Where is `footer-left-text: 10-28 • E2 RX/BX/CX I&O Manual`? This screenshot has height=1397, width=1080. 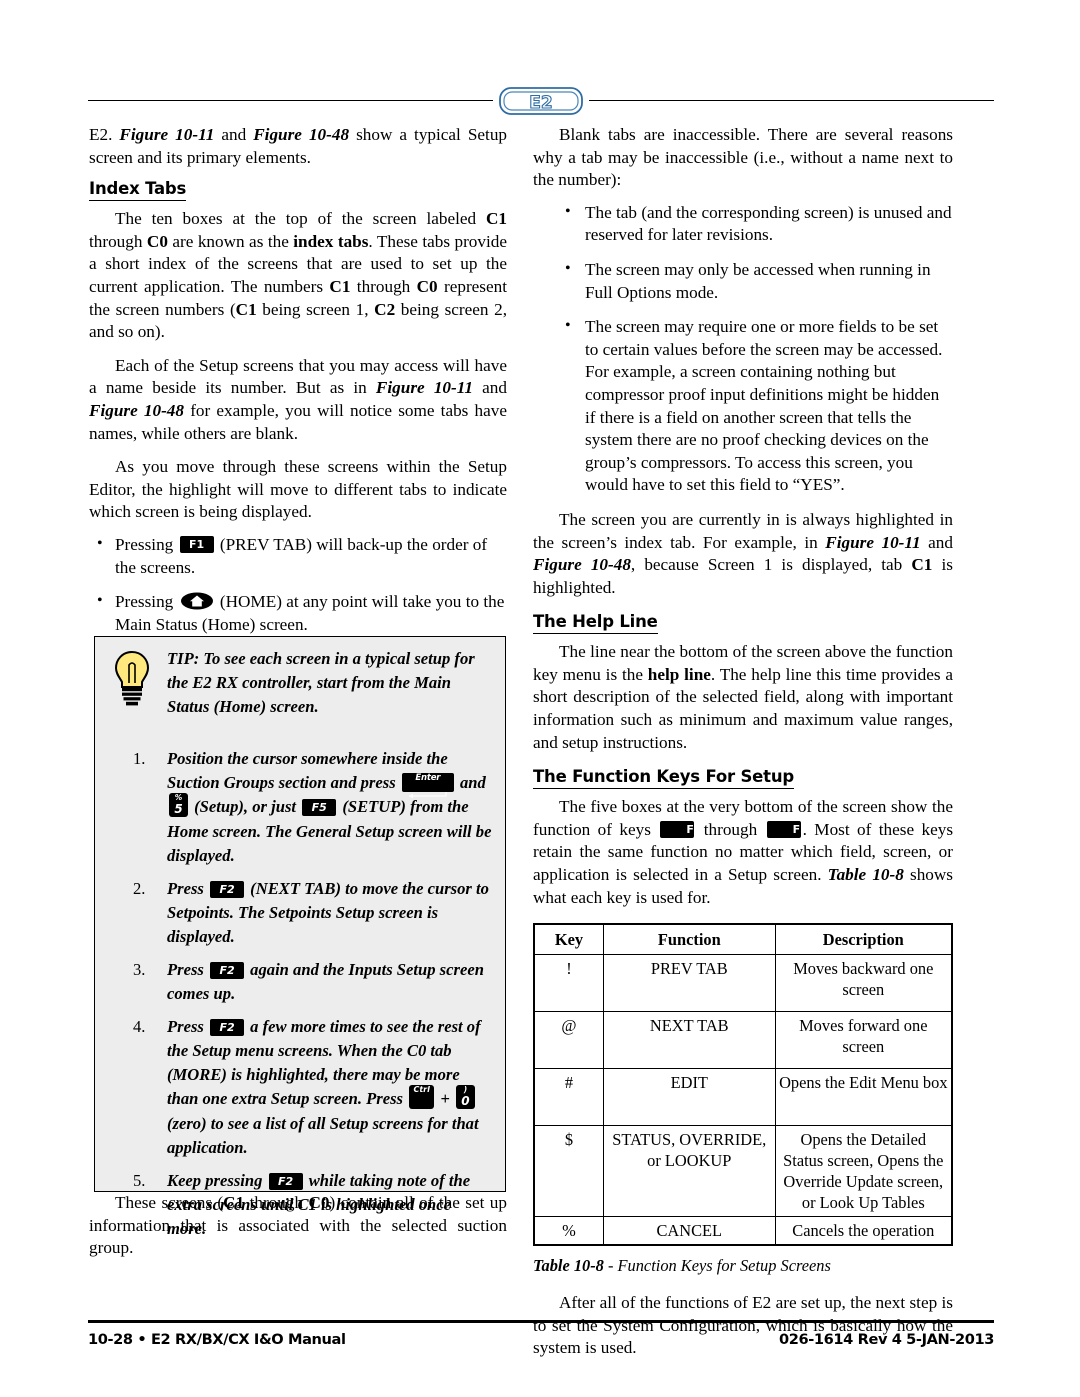
footer-left-text: 10-28 • E2 RX/BX/CX I&O Manual is located at coordinates (217, 1339).